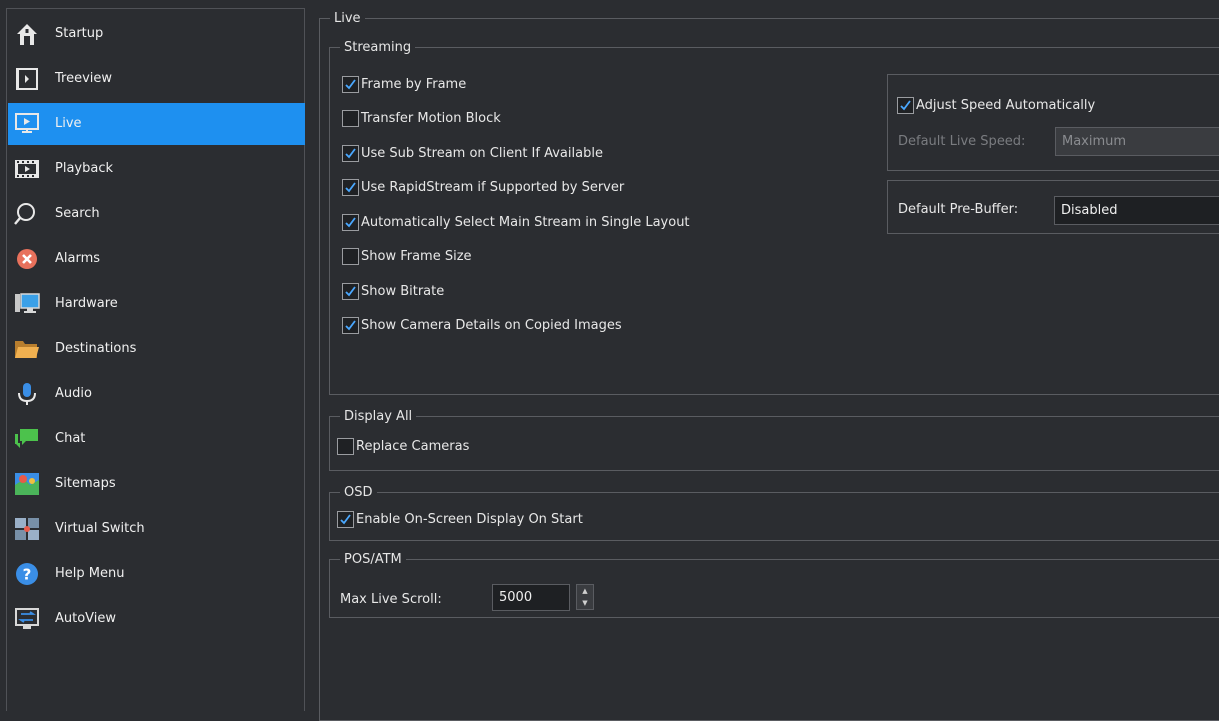 The image size is (1219, 721). Describe the element at coordinates (96, 348) in the screenshot. I see `sidebar-item-label: Destinations` at that location.